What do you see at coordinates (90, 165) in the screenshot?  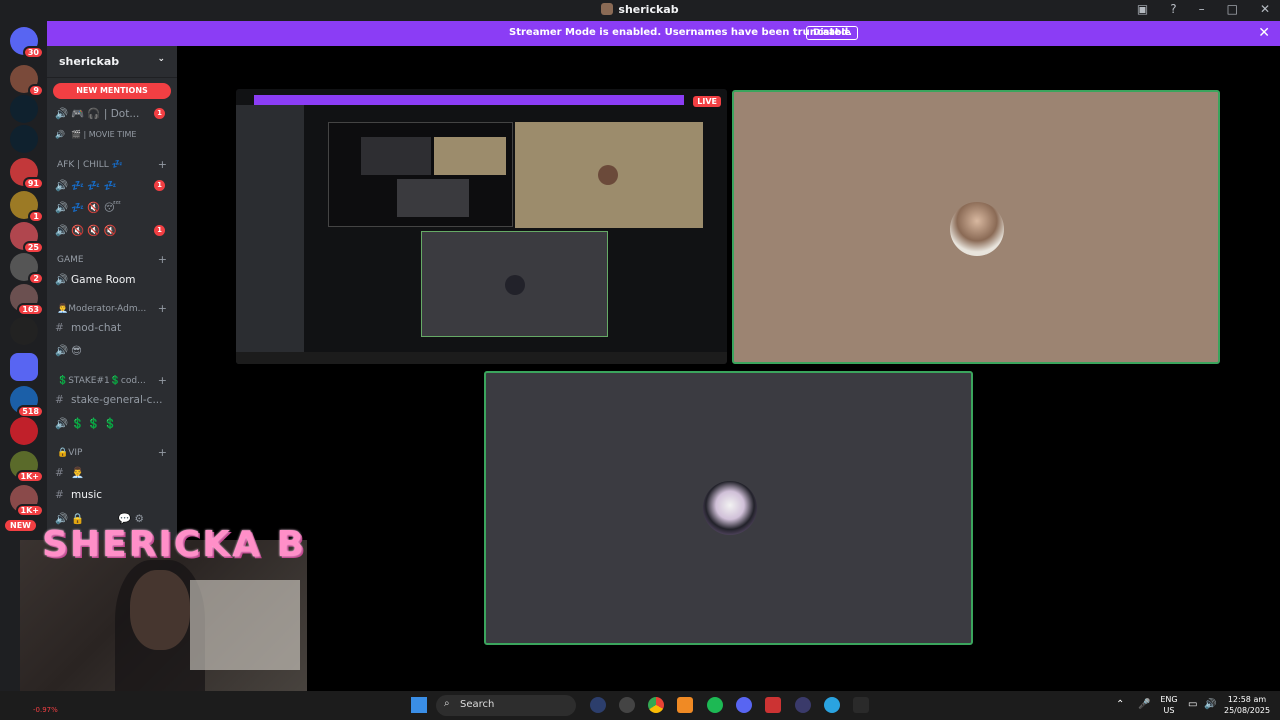 I see `category-header: AFK | CHILL 💤` at bounding box center [90, 165].